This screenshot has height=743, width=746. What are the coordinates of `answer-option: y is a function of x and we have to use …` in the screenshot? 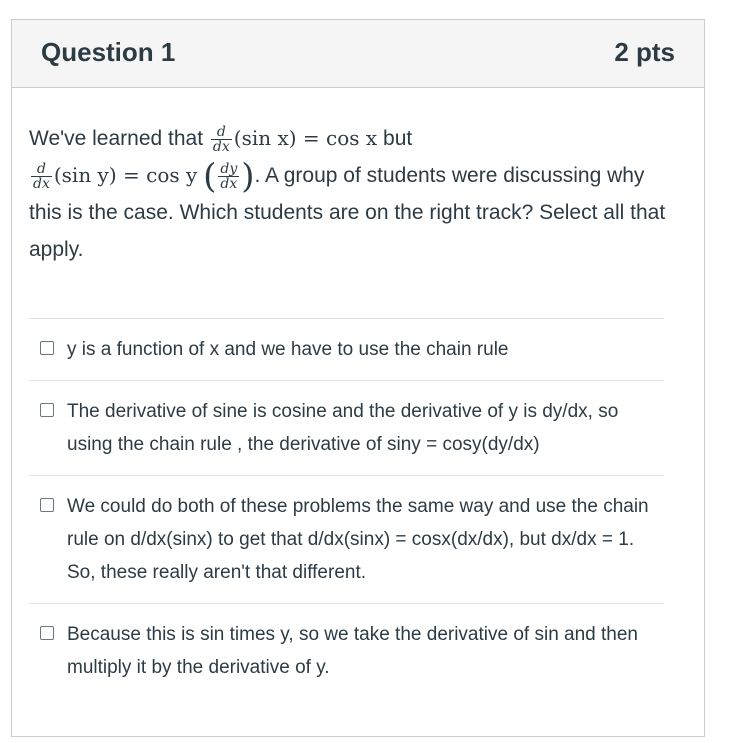 It's located at (346, 349).